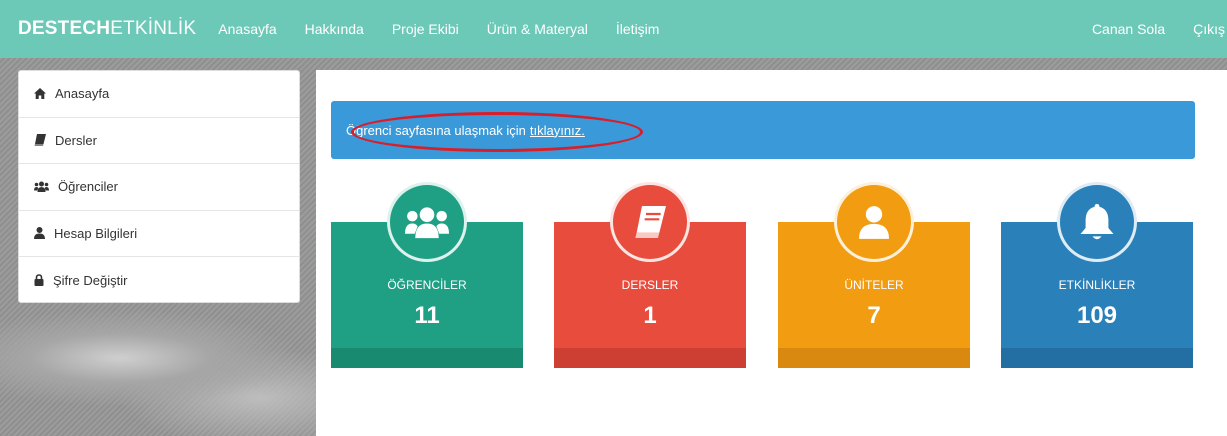 The width and height of the screenshot is (1227, 436). I want to click on card-count: 1, so click(650, 315).